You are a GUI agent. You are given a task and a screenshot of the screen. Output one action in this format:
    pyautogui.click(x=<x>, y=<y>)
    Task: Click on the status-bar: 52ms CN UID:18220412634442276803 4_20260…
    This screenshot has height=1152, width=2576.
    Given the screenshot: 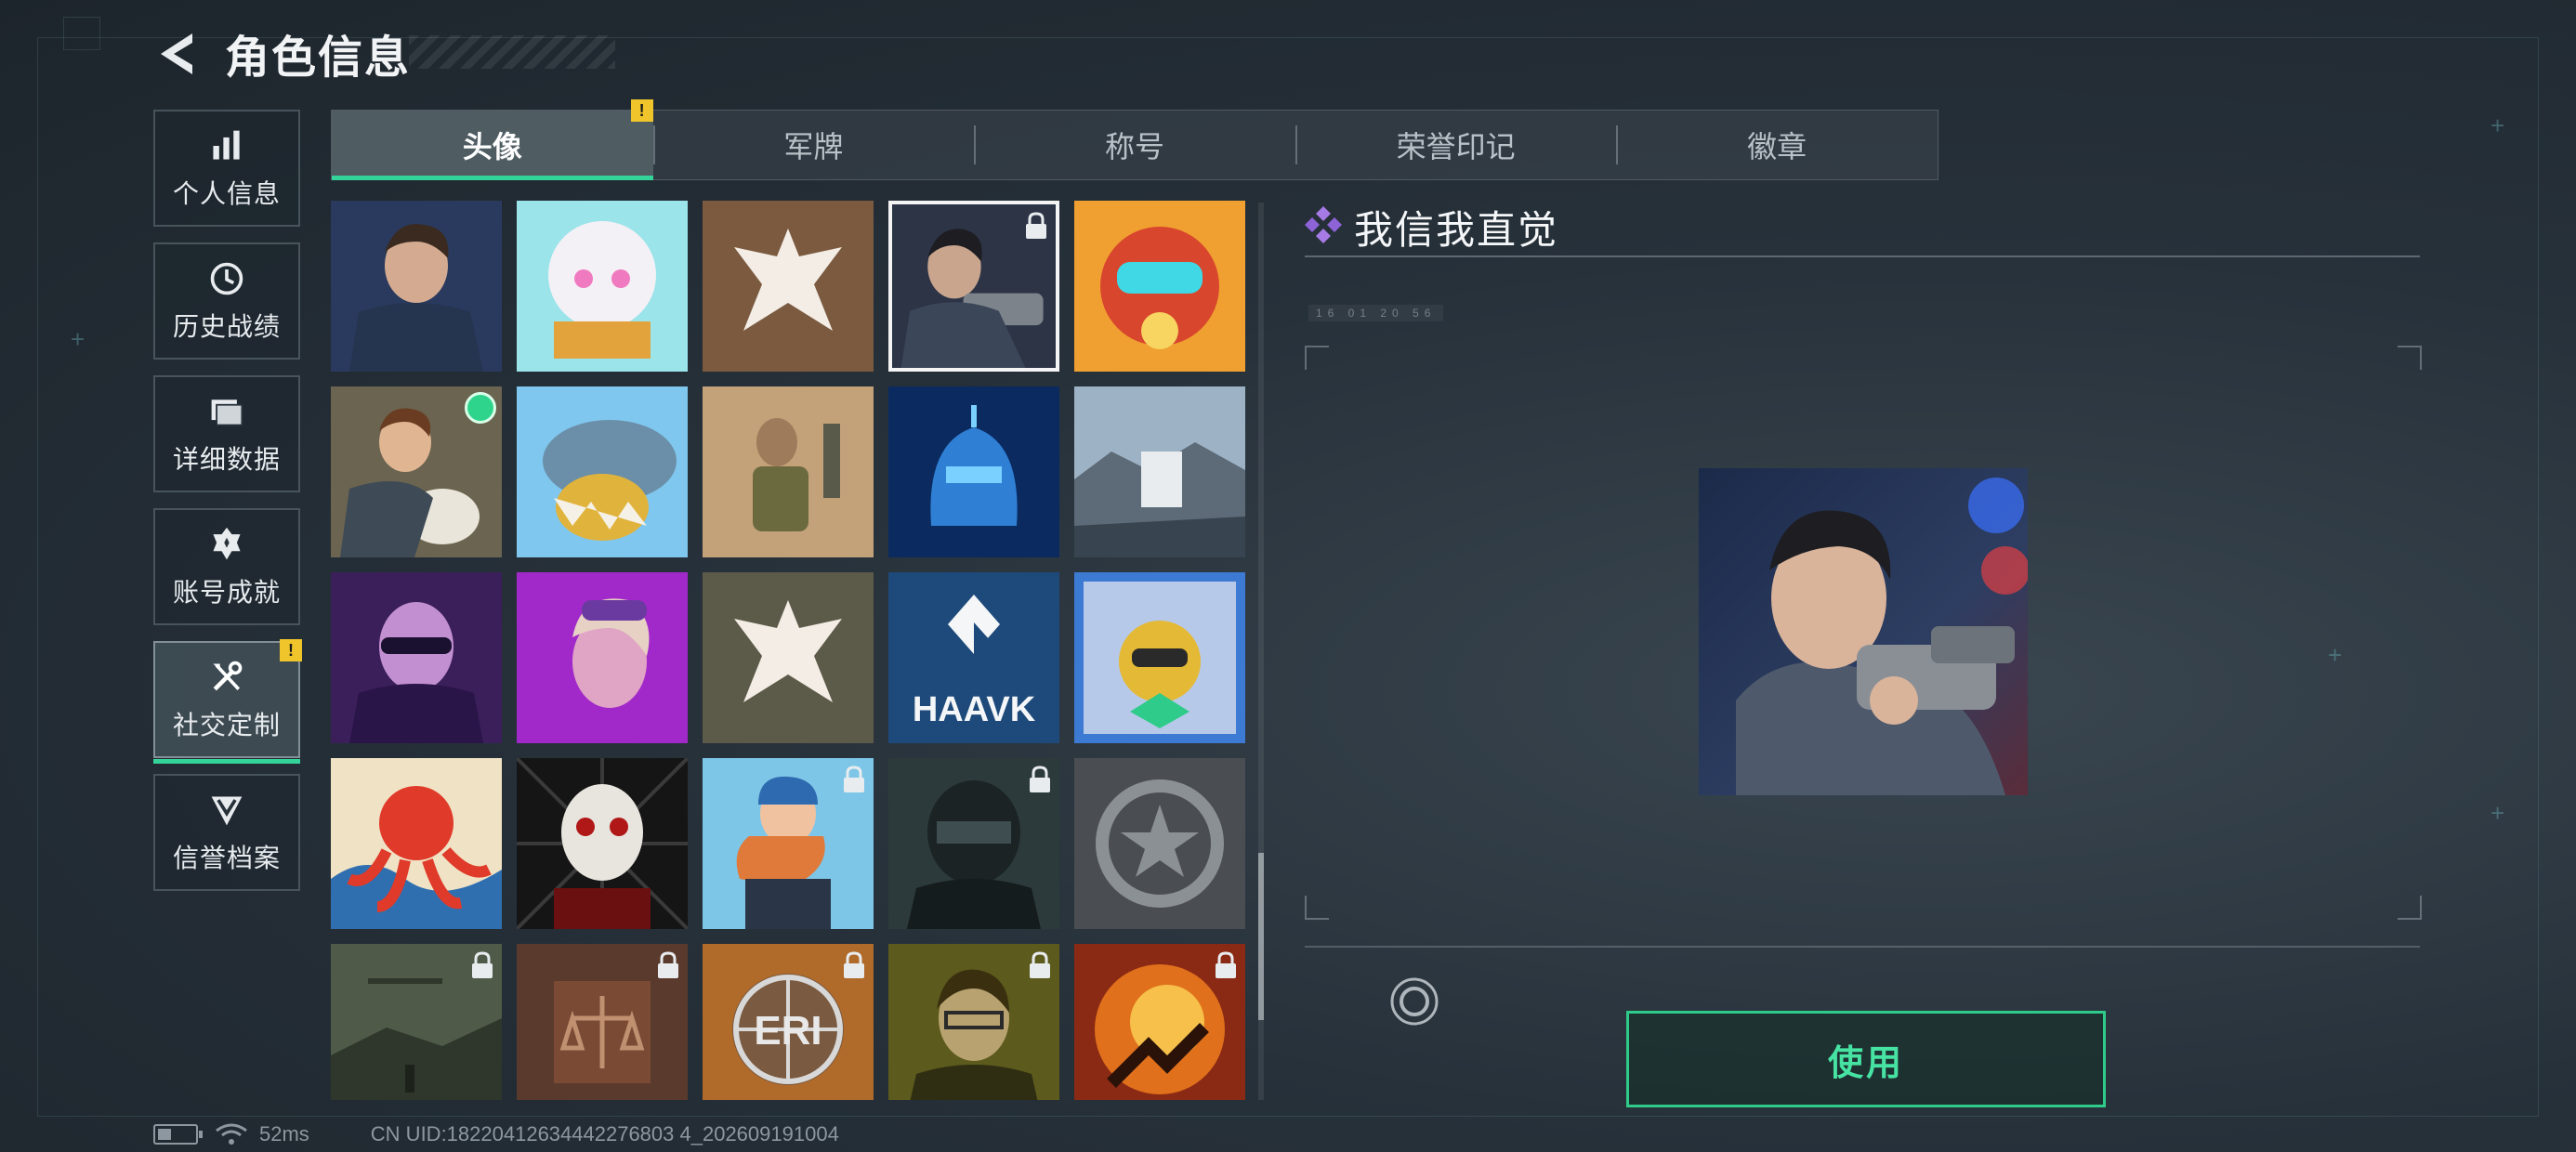 What is the action you would take?
    pyautogui.click(x=496, y=1134)
    